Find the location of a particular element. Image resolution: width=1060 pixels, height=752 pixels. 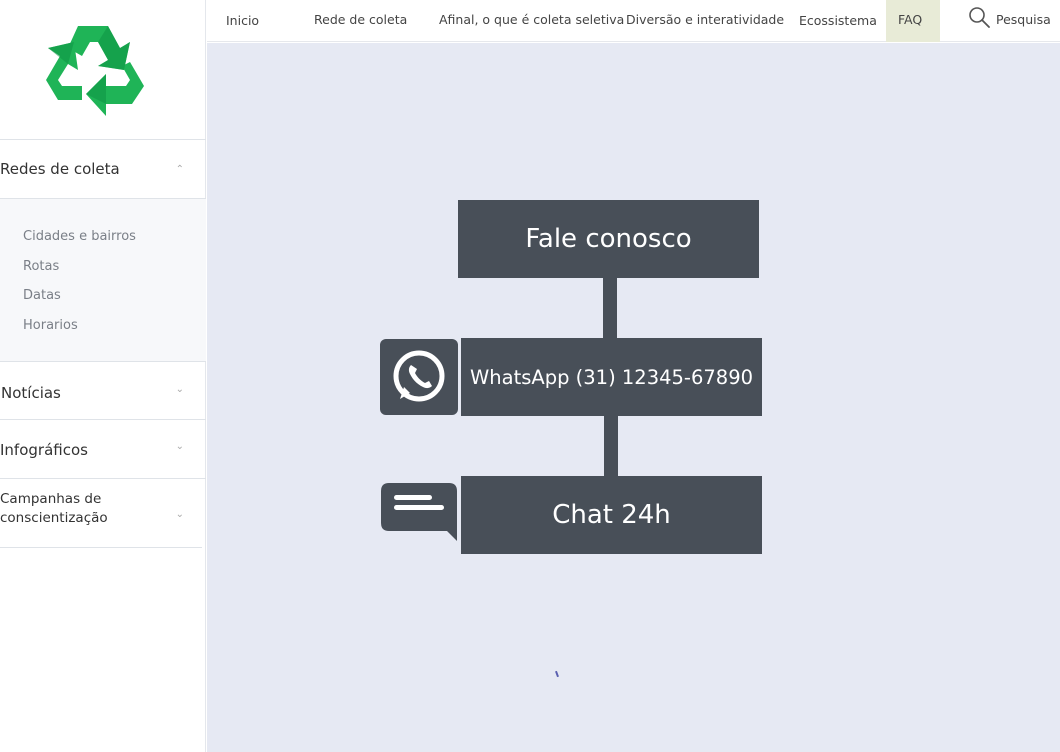

chevron-up-icon: ⌃ is located at coordinates (179, 169).